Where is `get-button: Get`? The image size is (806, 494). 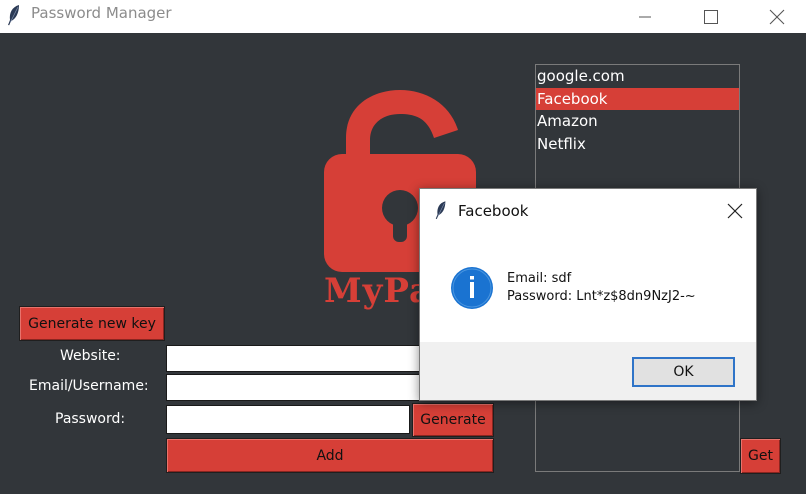
get-button: Get is located at coordinates (760, 456).